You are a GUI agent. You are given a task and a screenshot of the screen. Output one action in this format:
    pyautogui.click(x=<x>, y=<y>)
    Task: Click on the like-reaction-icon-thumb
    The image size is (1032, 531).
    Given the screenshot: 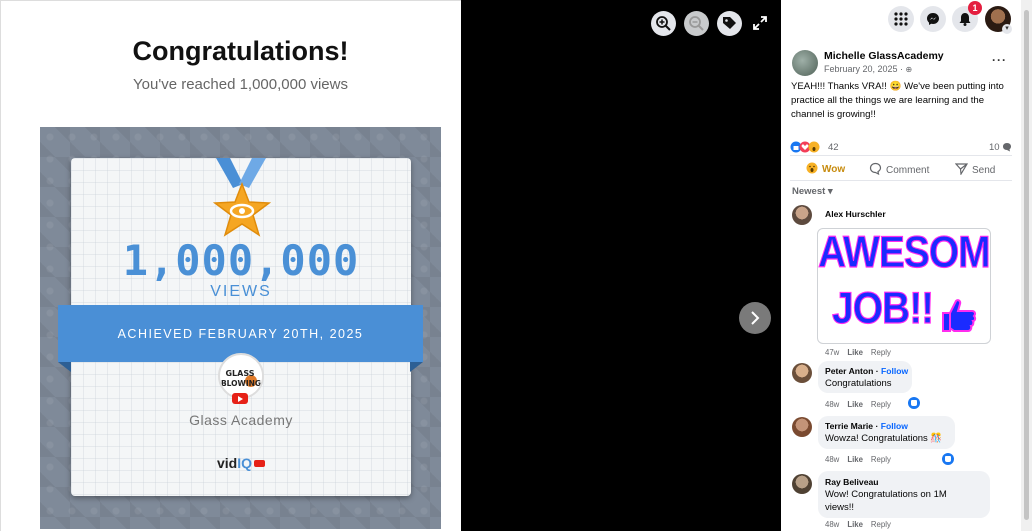 What is the action you would take?
    pyautogui.click(x=796, y=148)
    